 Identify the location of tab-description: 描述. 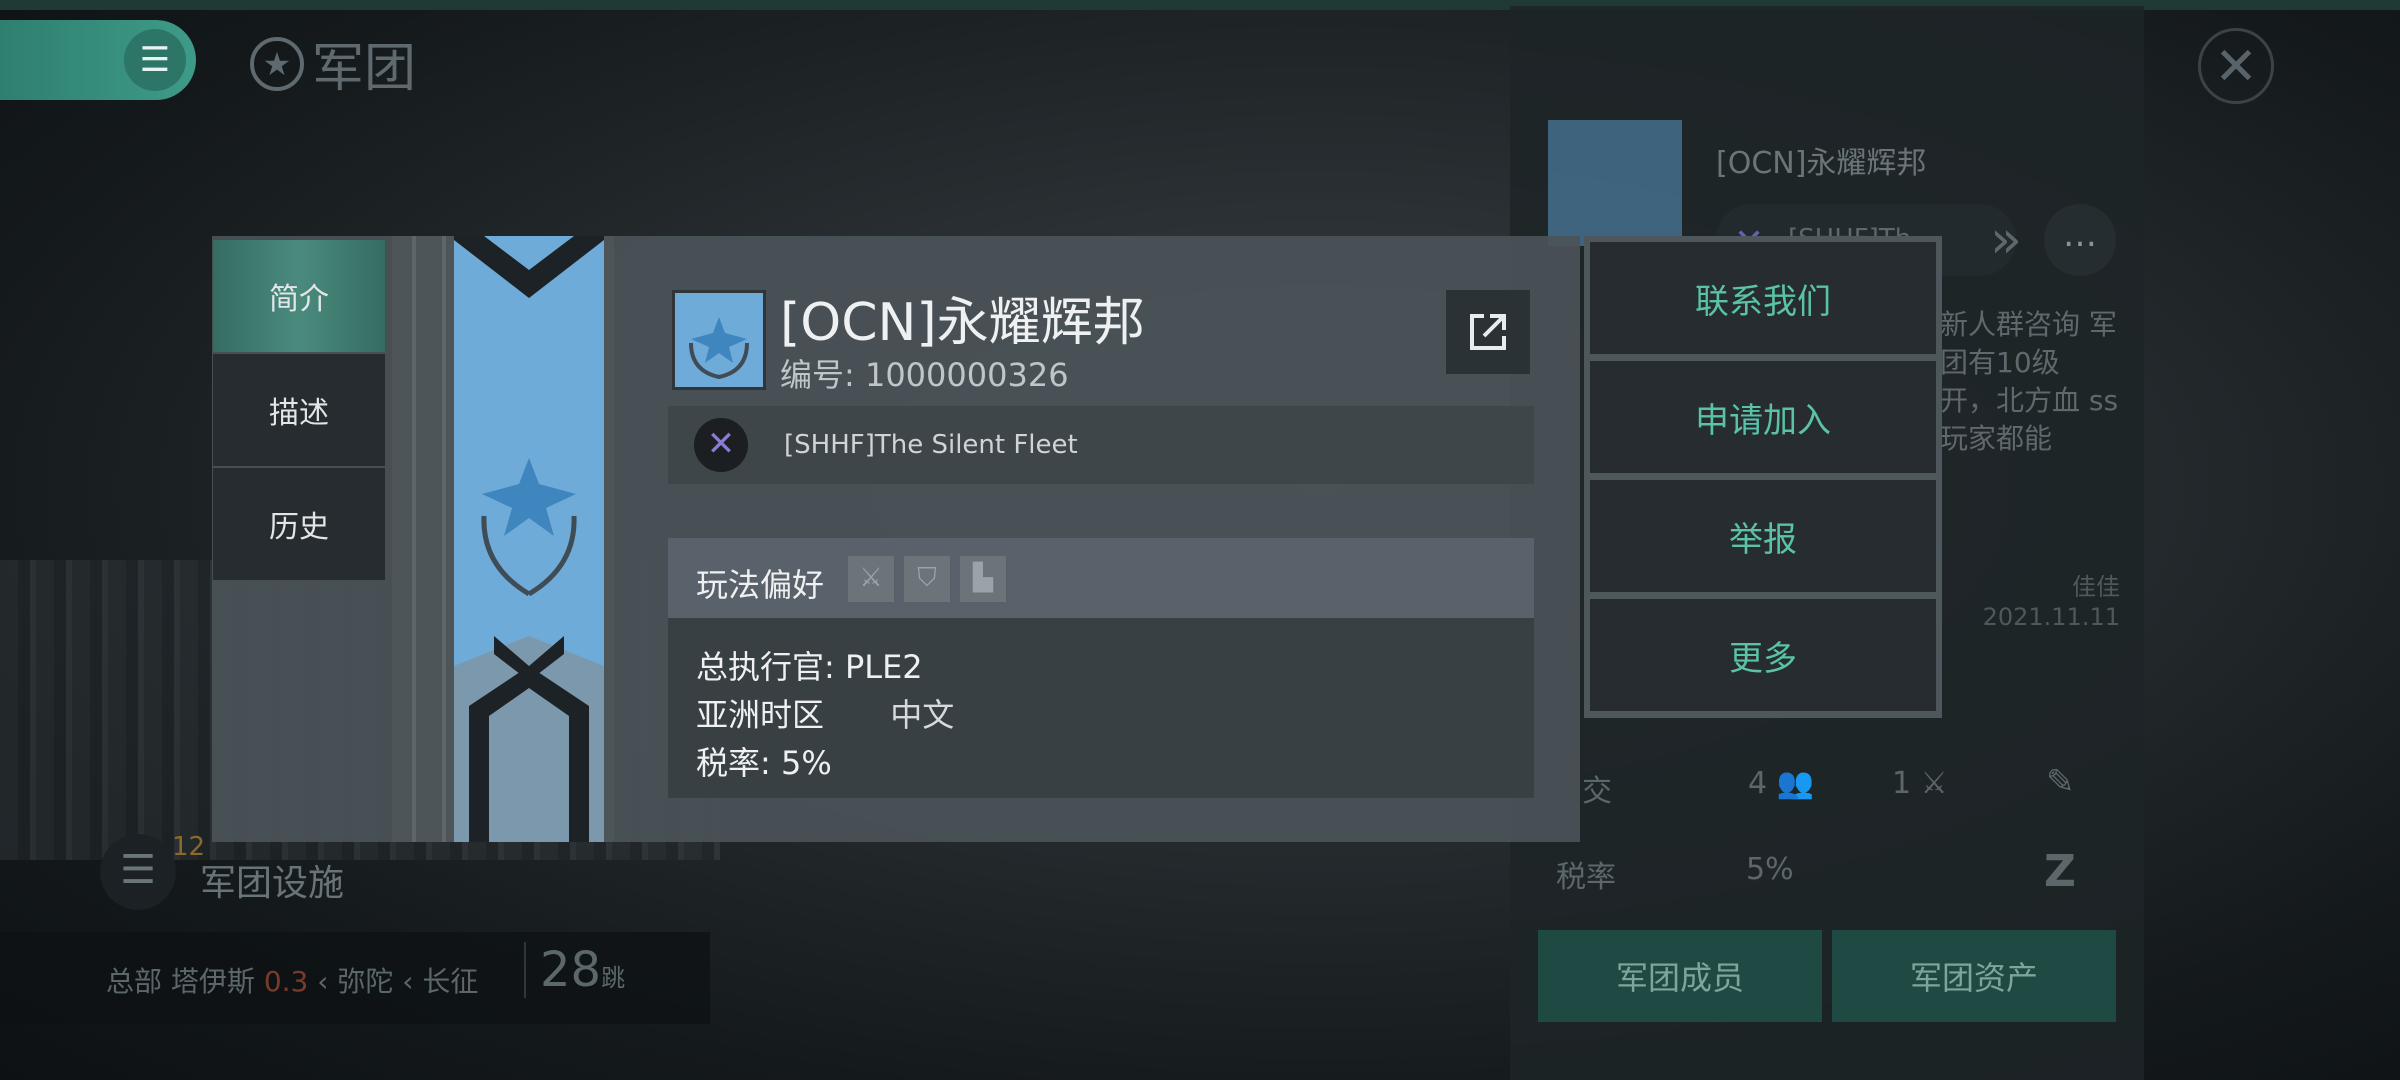
(299, 410).